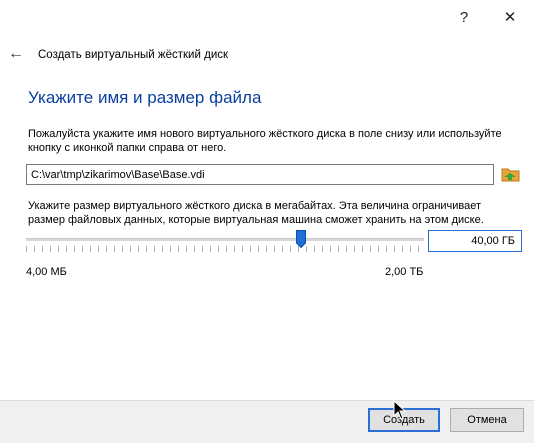 The image size is (534, 443). I want to click on title-bar: ? ✕, so click(267, 17).